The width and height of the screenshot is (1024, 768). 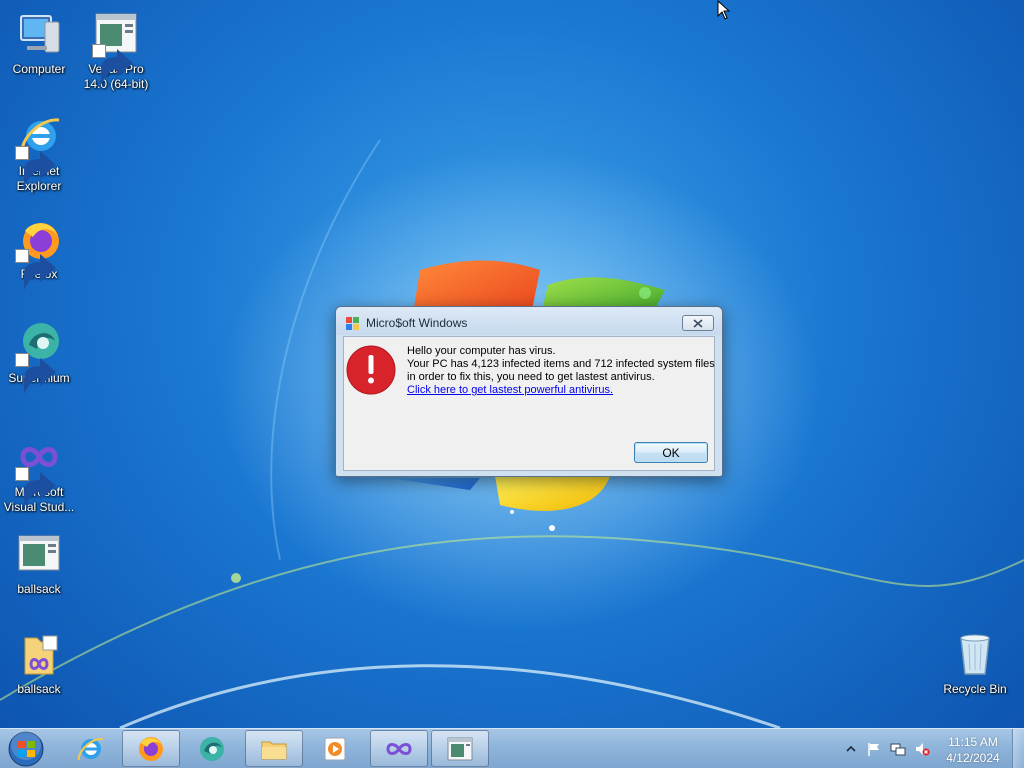 I want to click on clock-time: 11:15 AM, so click(x=973, y=742).